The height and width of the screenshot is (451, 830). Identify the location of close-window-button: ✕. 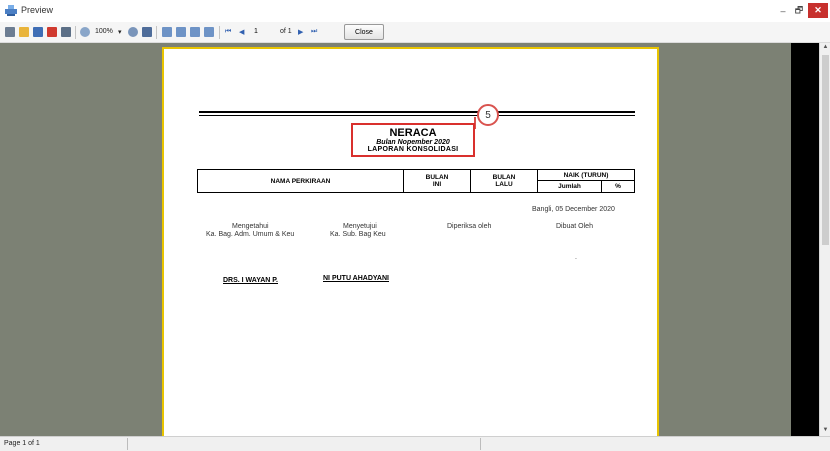
(818, 10).